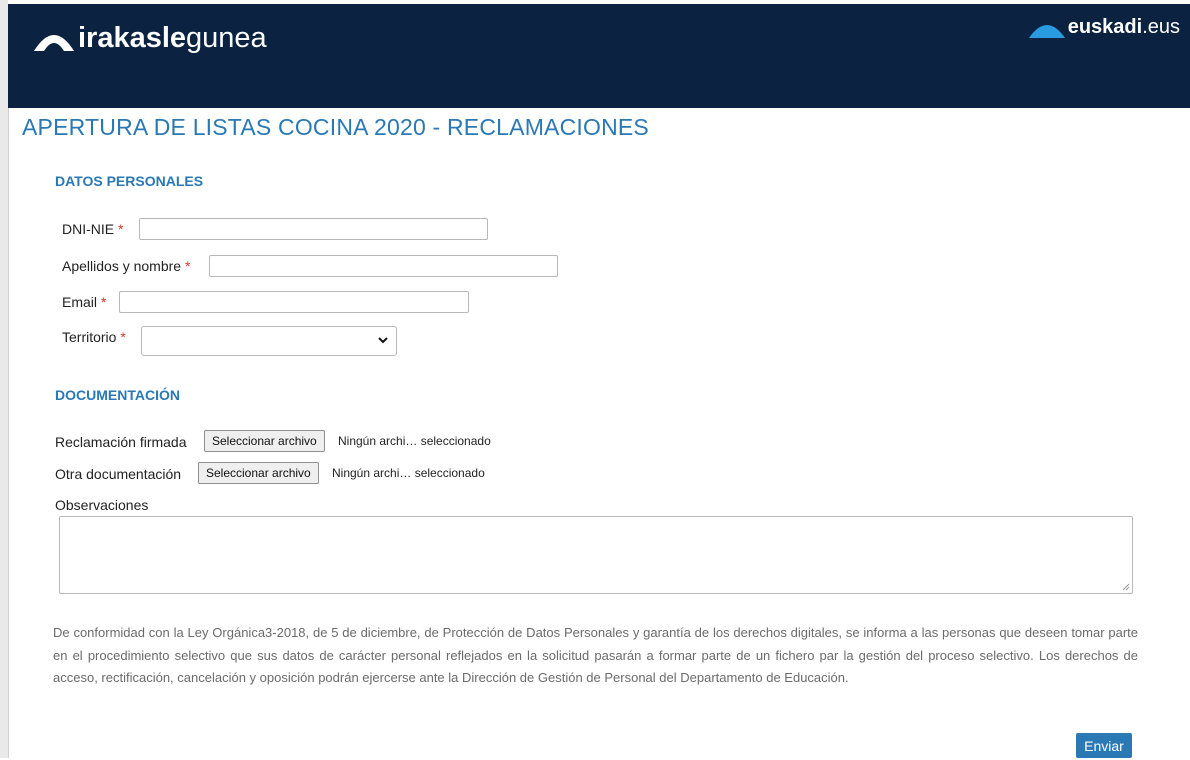 The image size is (1190, 760). Describe the element at coordinates (226, 38) in the screenshot. I see `logo-text-thin: gunea` at that location.